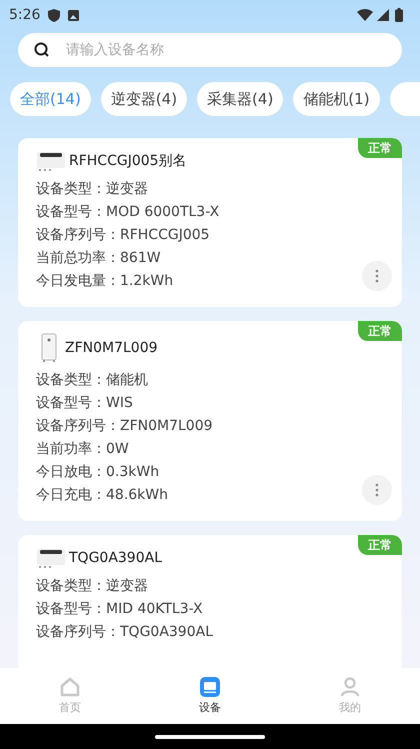  Describe the element at coordinates (84, 403) in the screenshot. I see `device-field: 设备型号：WIS` at that location.